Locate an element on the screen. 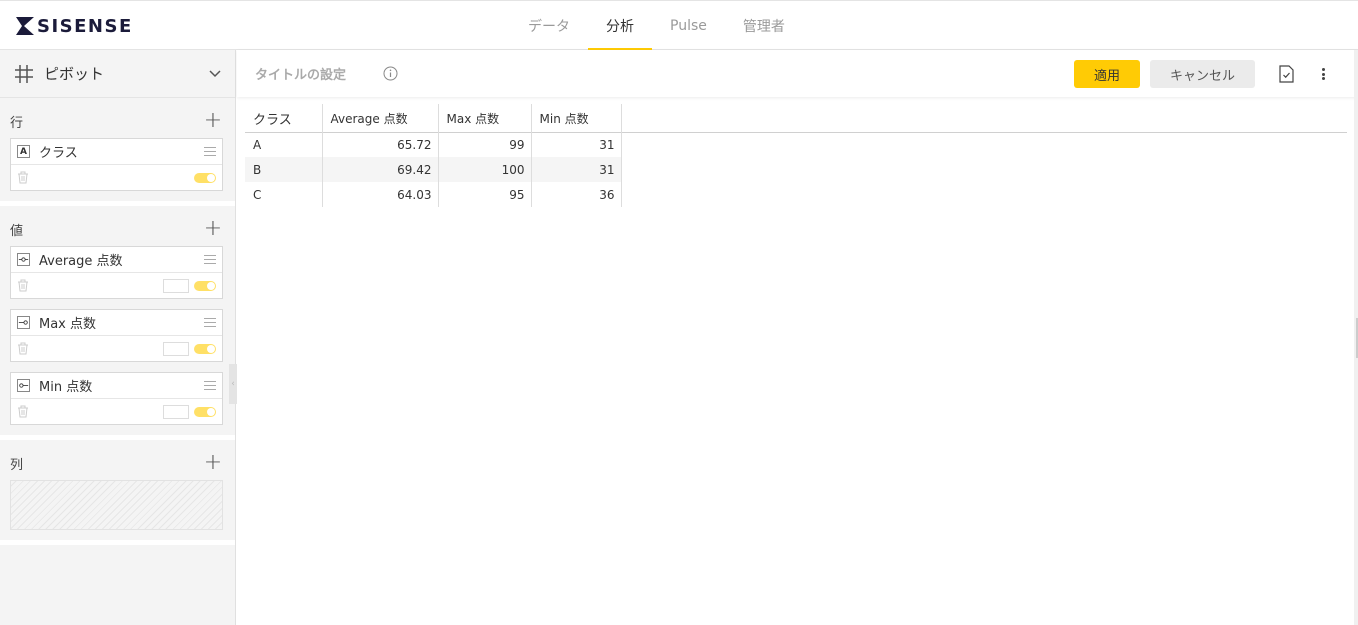  table-cell: 99 is located at coordinates (485, 144).